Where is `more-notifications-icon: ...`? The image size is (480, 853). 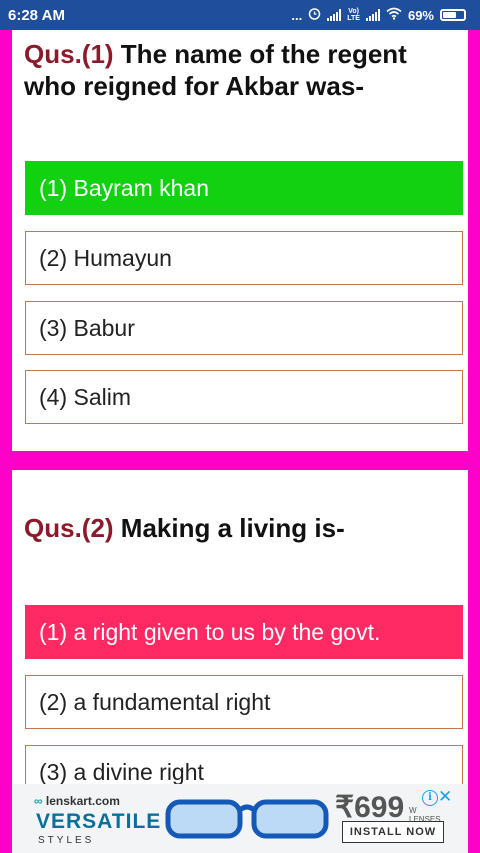 more-notifications-icon: ... is located at coordinates (297, 15).